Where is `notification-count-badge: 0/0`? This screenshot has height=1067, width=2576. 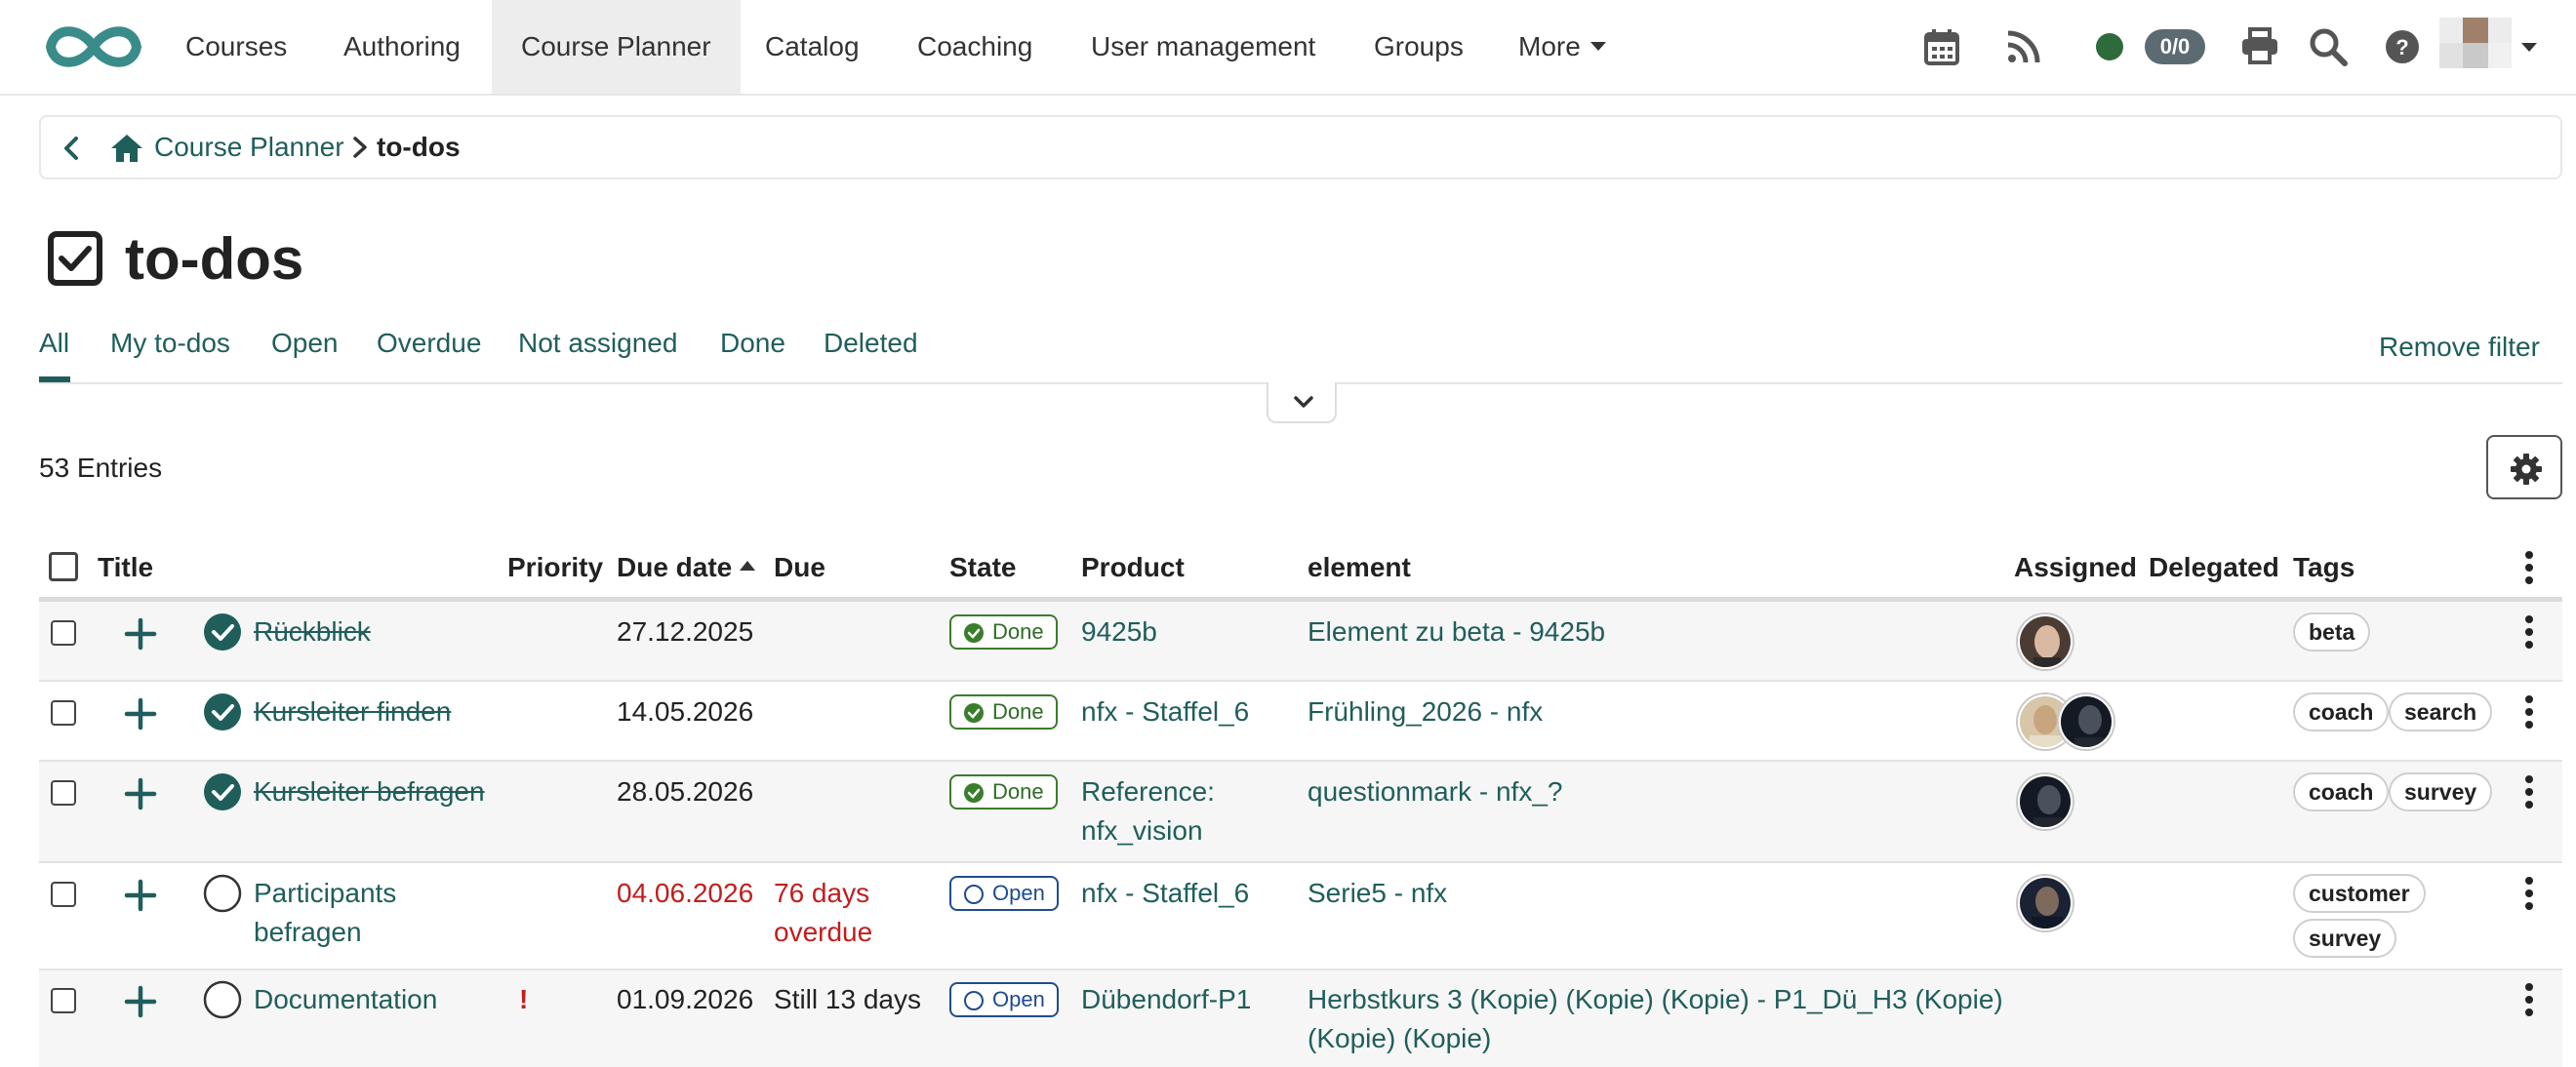 notification-count-badge: 0/0 is located at coordinates (2175, 46).